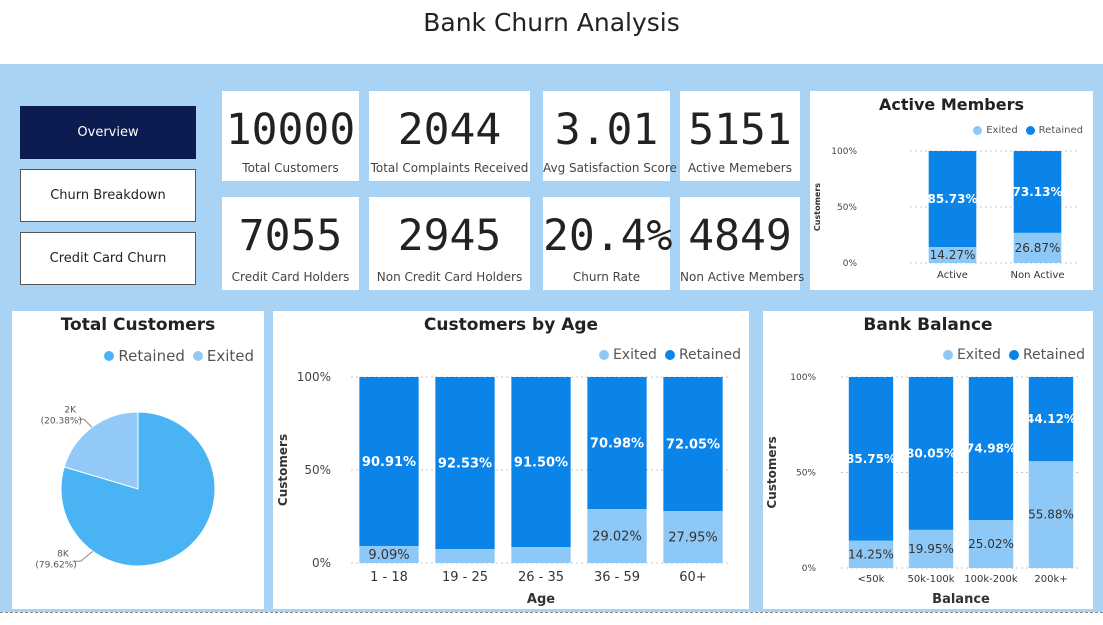 Image resolution: width=1103 pixels, height=625 pixels. I want to click on kpi-card-avg-satisfaction: 3.01 Avg Satisfaction Score, so click(610, 136).